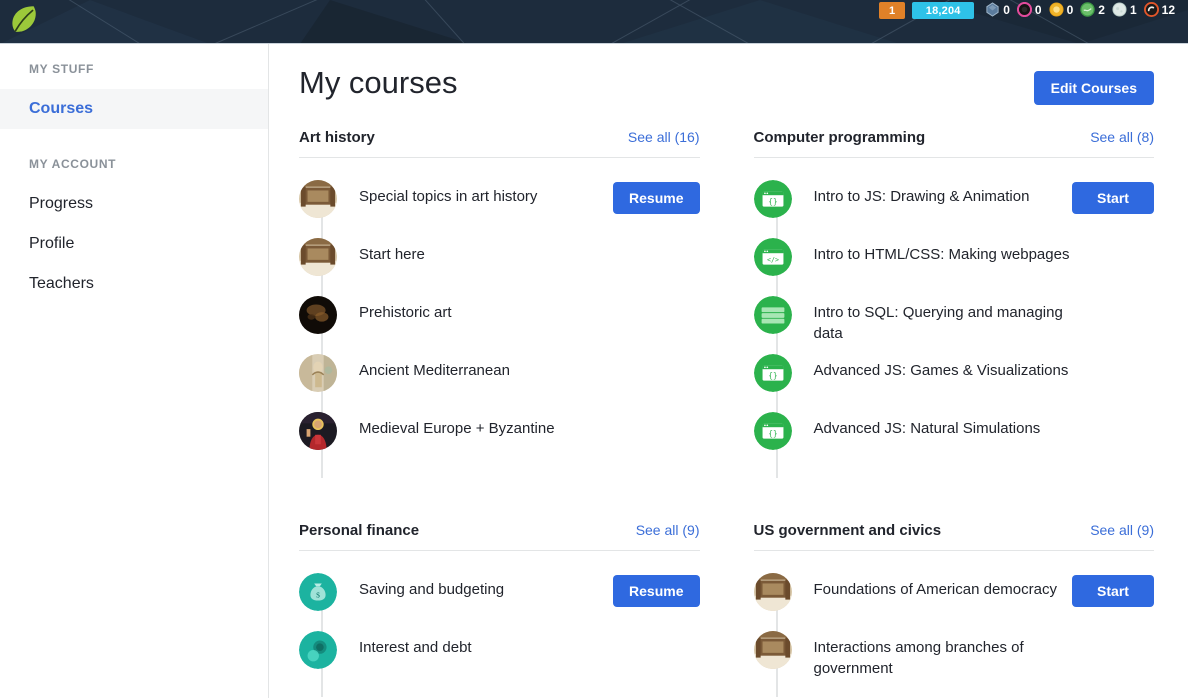  What do you see at coordinates (499, 536) in the screenshot?
I see `section-header: Personal finance See all (9)` at bounding box center [499, 536].